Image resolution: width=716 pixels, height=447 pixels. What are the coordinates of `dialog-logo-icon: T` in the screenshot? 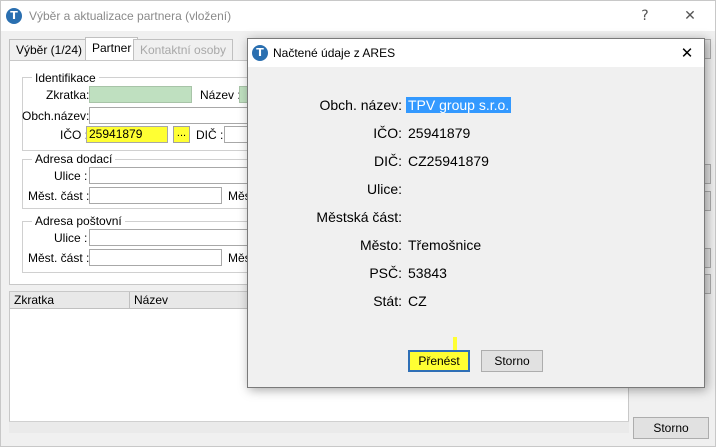 It's located at (260, 53).